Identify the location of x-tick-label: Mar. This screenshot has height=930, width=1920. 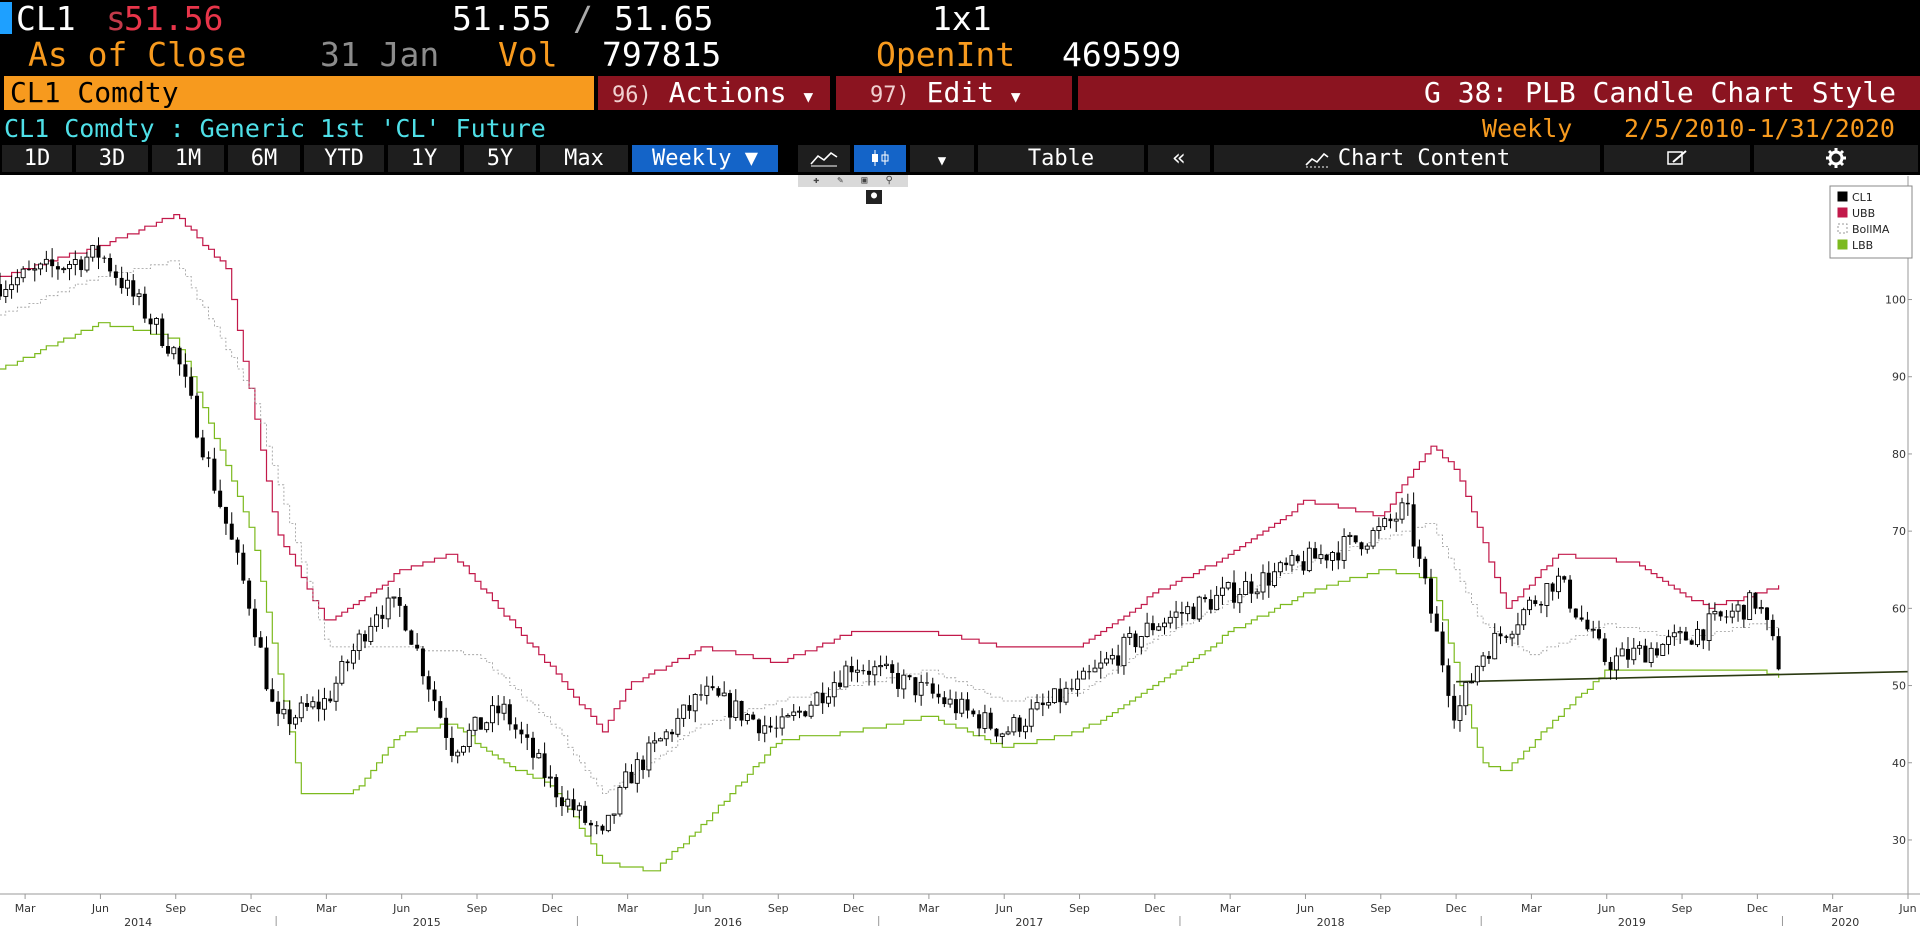
(25, 908).